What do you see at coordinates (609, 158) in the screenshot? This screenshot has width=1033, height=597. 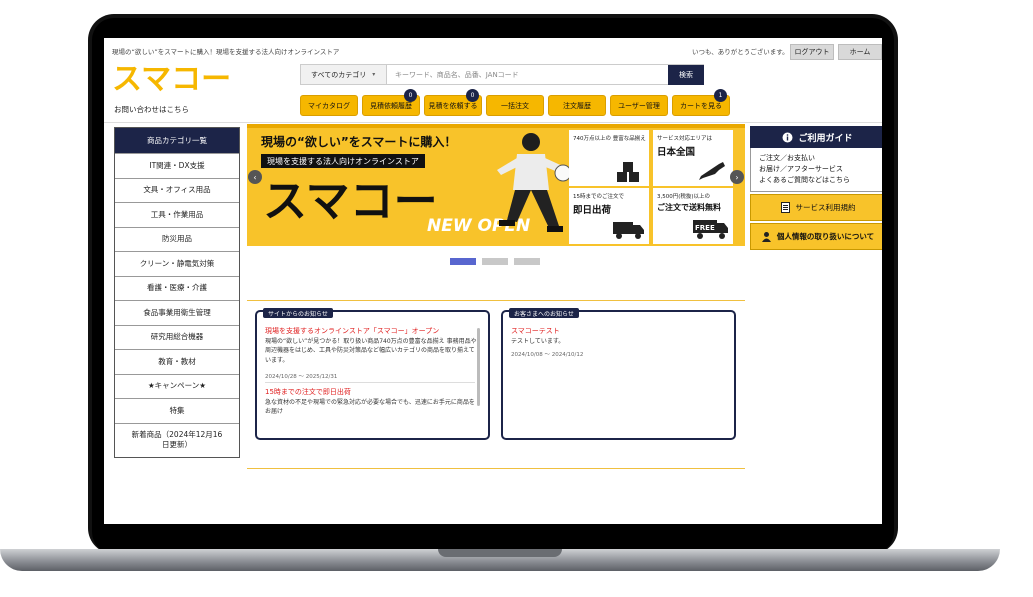 I see `banner-card-products: 740万点以上の 豊富な品揃え` at bounding box center [609, 158].